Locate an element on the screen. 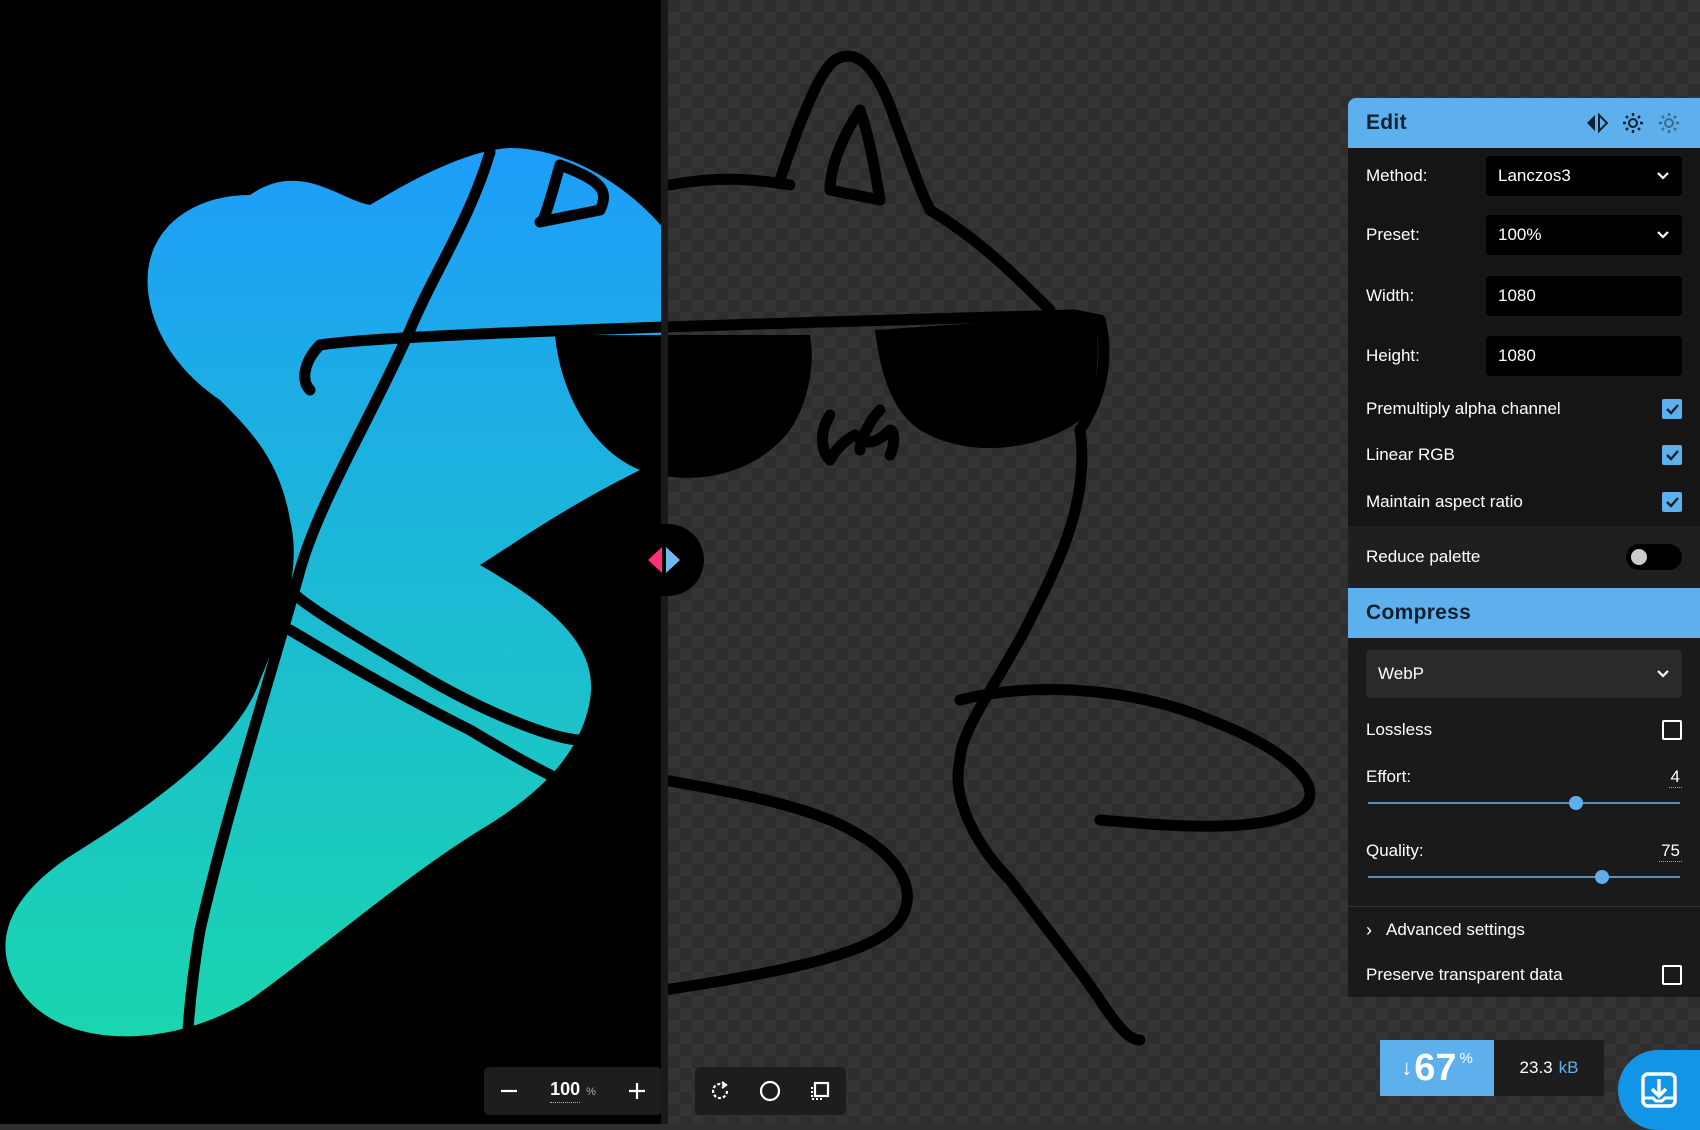  zoom-in-button is located at coordinates (637, 1091).